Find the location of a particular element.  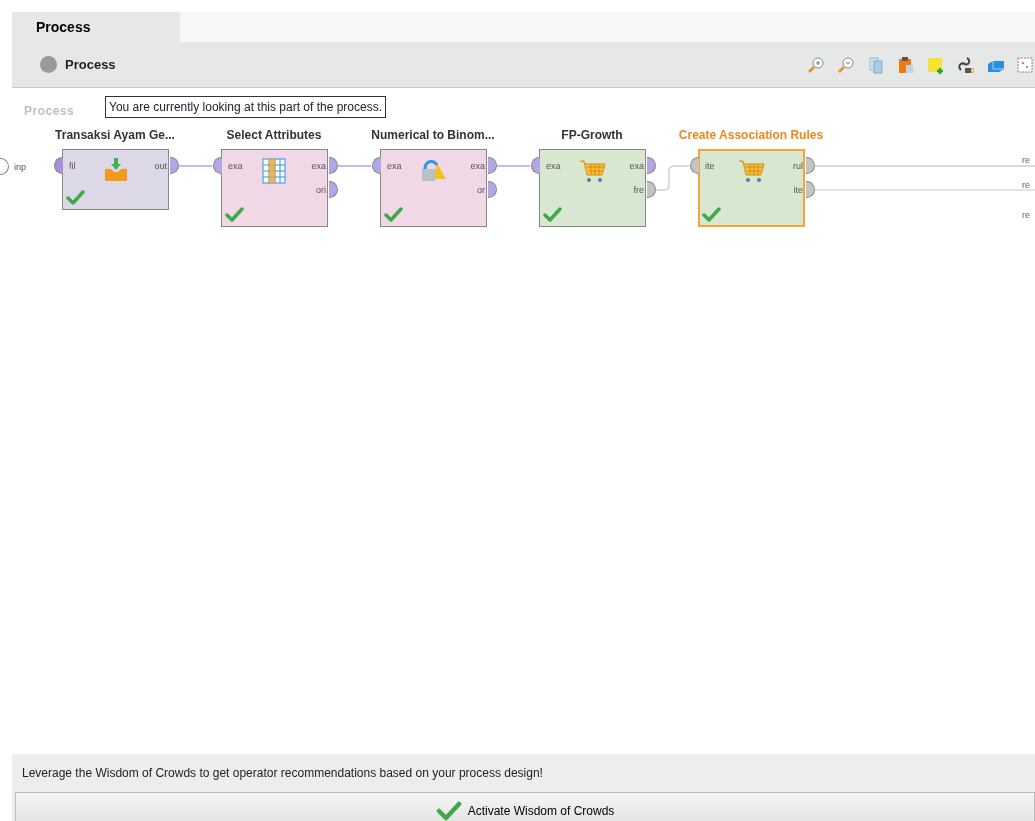

port-label: inp is located at coordinates (20, 167).